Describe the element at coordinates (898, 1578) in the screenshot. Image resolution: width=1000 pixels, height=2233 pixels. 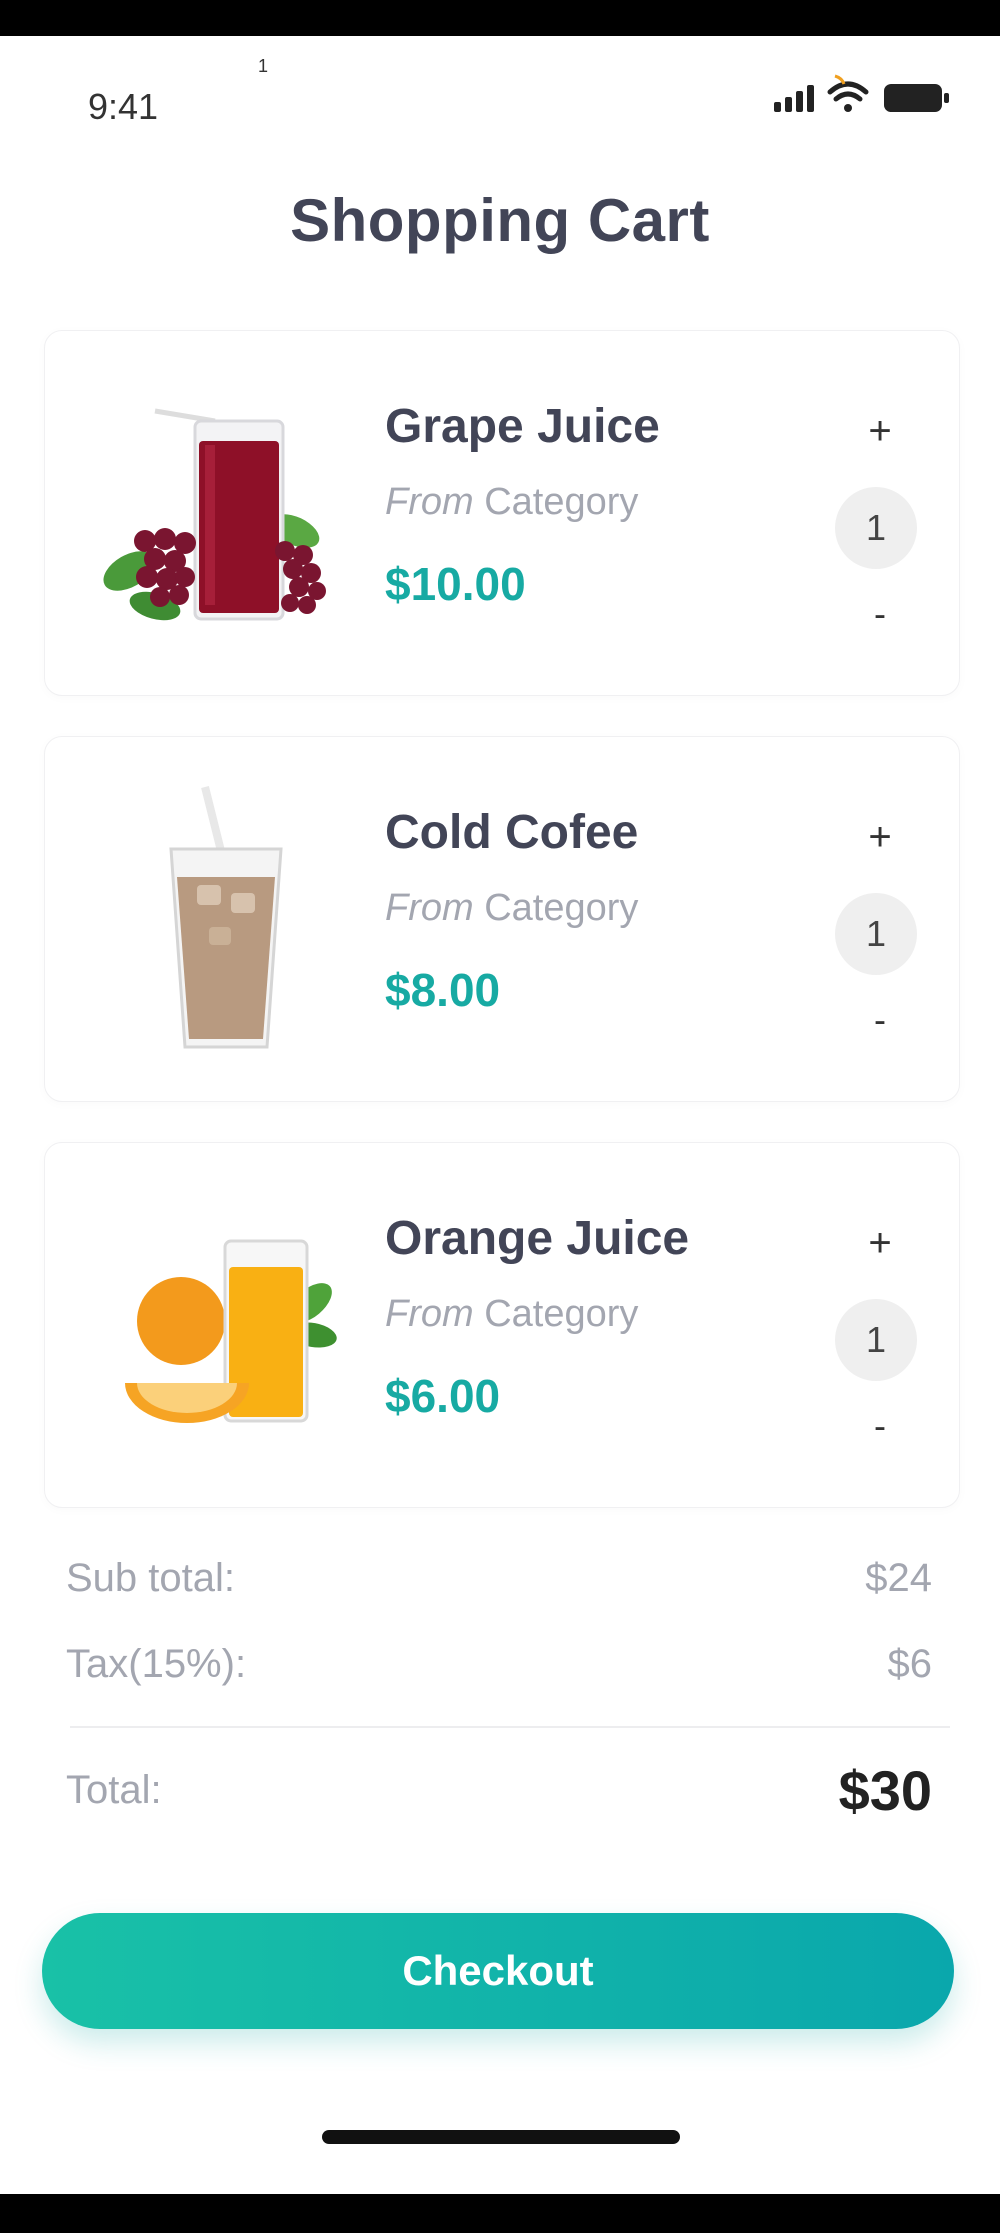
I see `subtotal-value: $24` at that location.